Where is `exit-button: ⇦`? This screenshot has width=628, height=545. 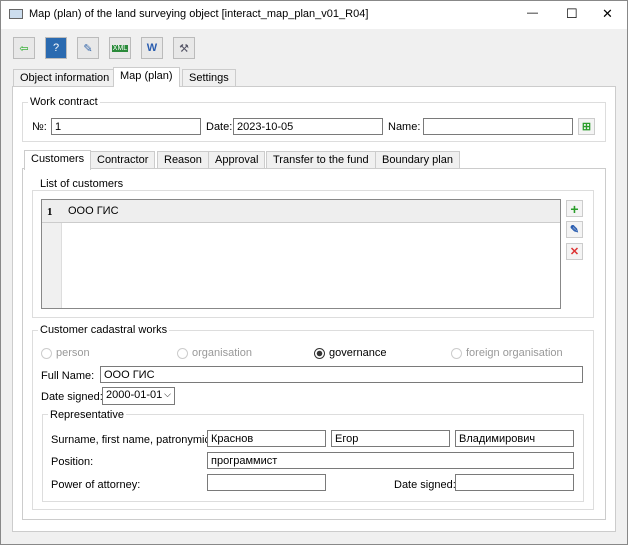 exit-button: ⇦ is located at coordinates (24, 48).